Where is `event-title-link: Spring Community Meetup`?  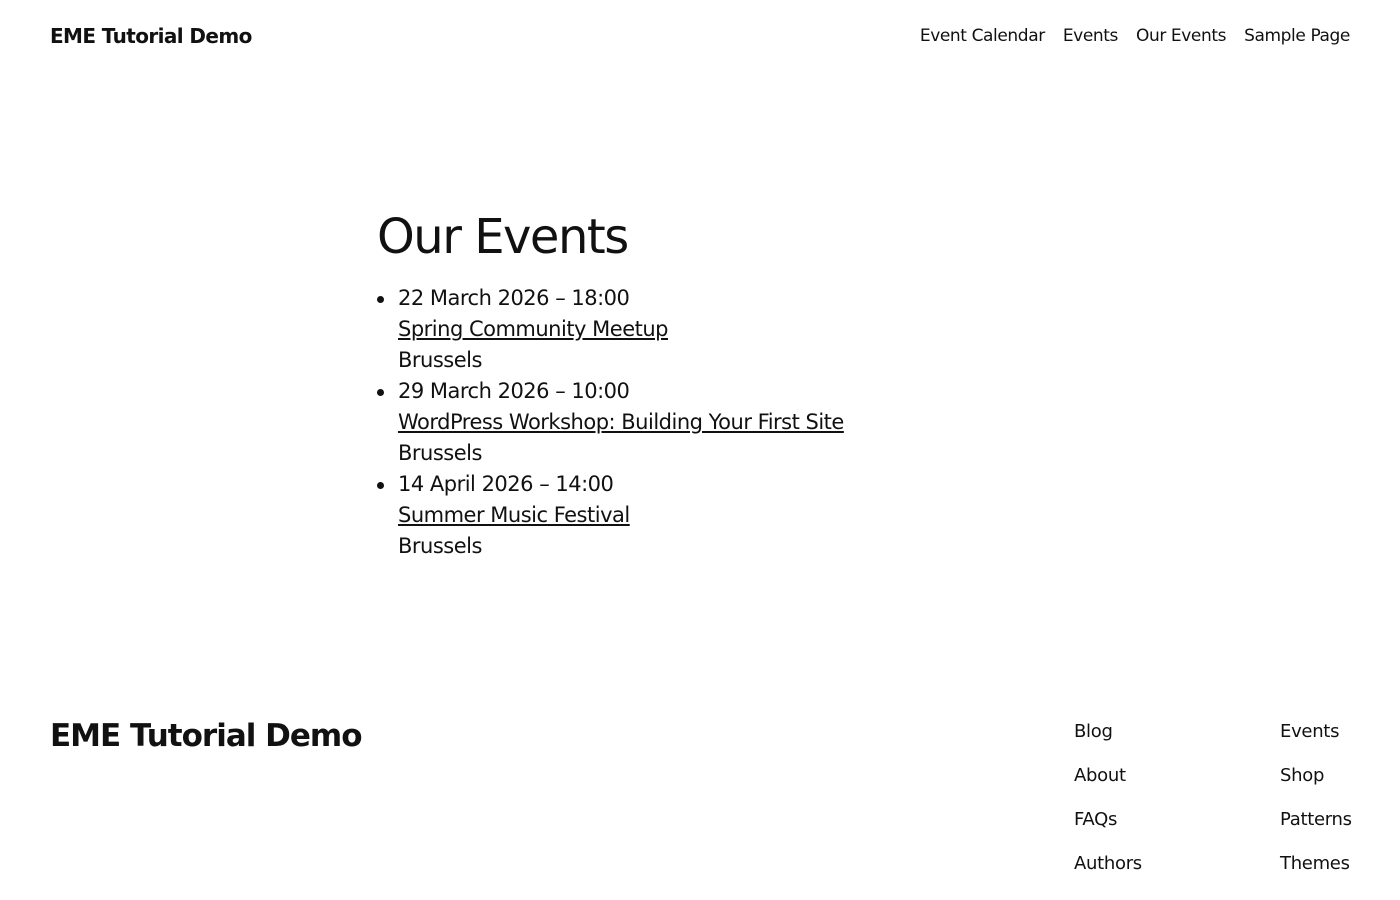 event-title-link: Spring Community Meetup is located at coordinates (533, 329).